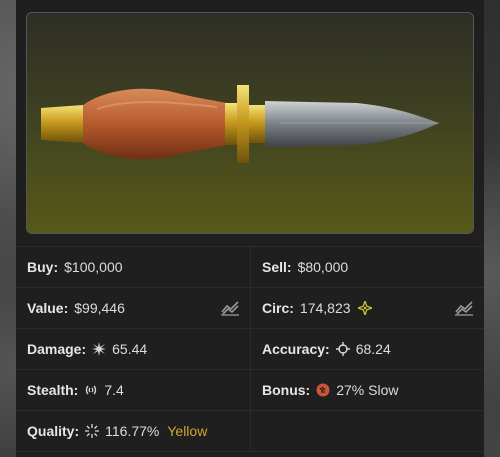 The image size is (500, 457). I want to click on quality-tier: Yellow, so click(187, 431).